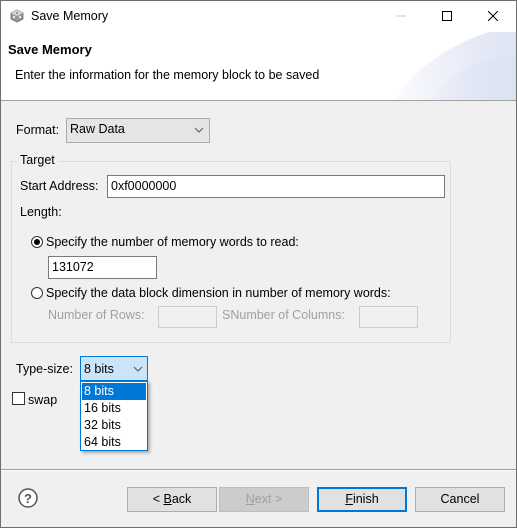 The width and height of the screenshot is (517, 528). I want to click on length-label: Length:, so click(41, 212).